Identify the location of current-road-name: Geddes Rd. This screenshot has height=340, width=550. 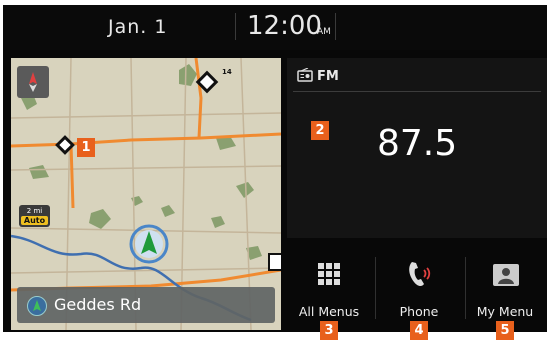
(98, 304).